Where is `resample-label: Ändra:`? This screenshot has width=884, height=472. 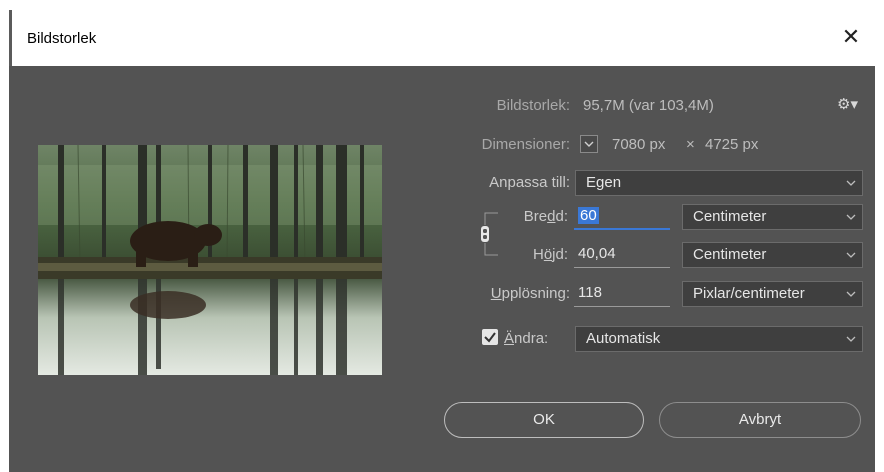
resample-label: Ändra: is located at coordinates (526, 338).